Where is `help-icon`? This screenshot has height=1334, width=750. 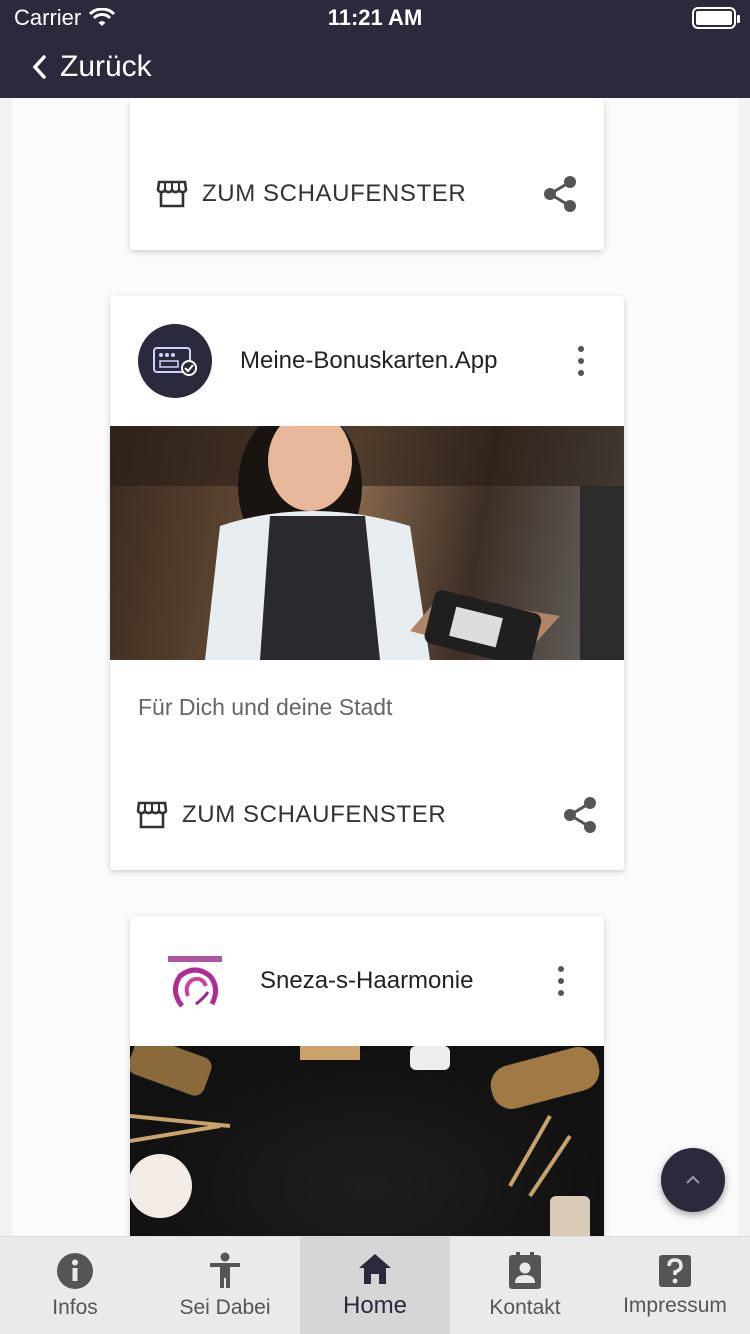
help-icon is located at coordinates (675, 1270).